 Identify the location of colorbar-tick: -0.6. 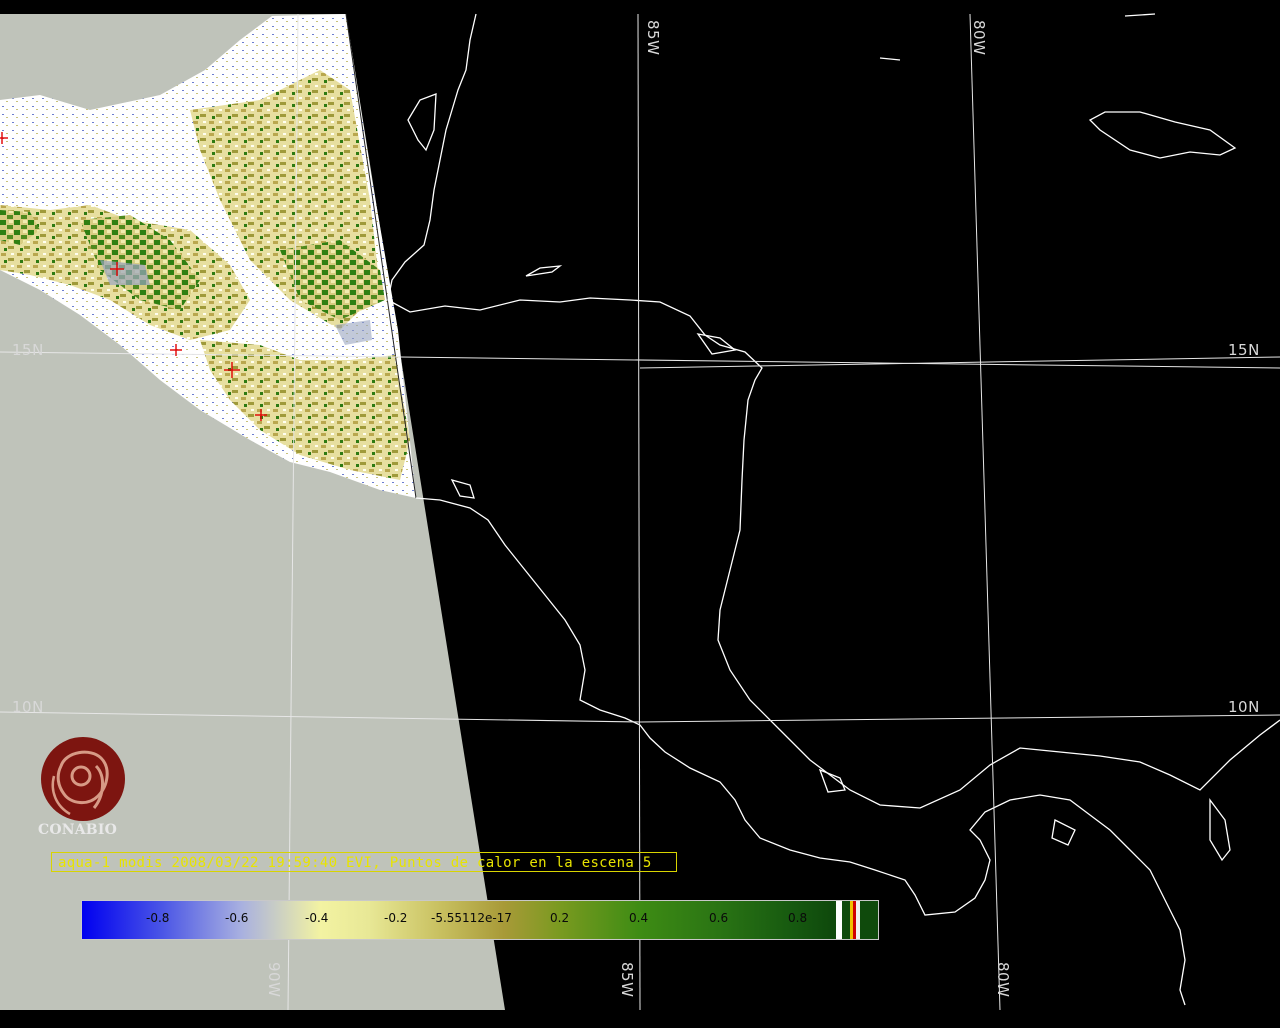
(237, 918).